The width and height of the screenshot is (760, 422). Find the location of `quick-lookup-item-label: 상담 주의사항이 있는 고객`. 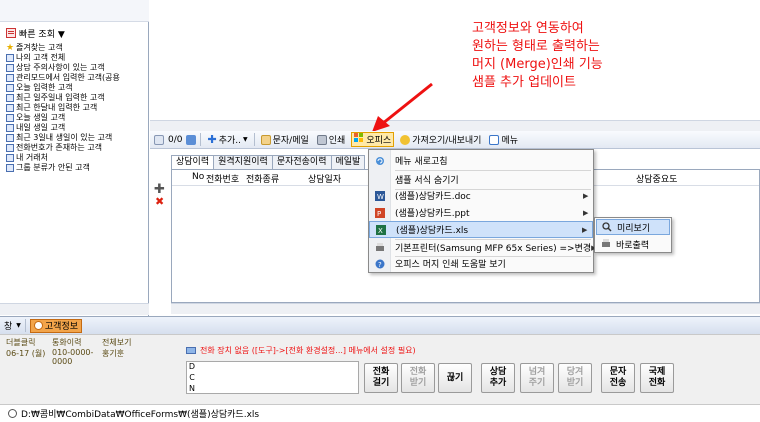

quick-lookup-item-label: 상담 주의사항이 있는 고객 is located at coordinates (60, 67).